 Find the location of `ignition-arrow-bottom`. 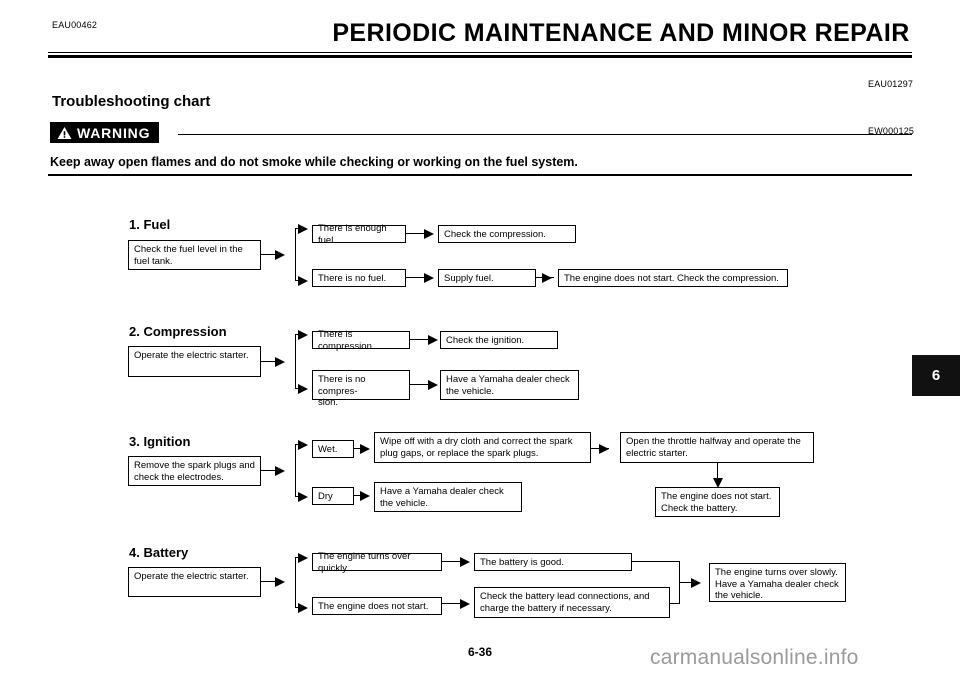

ignition-arrow-bottom is located at coordinates (303, 497).